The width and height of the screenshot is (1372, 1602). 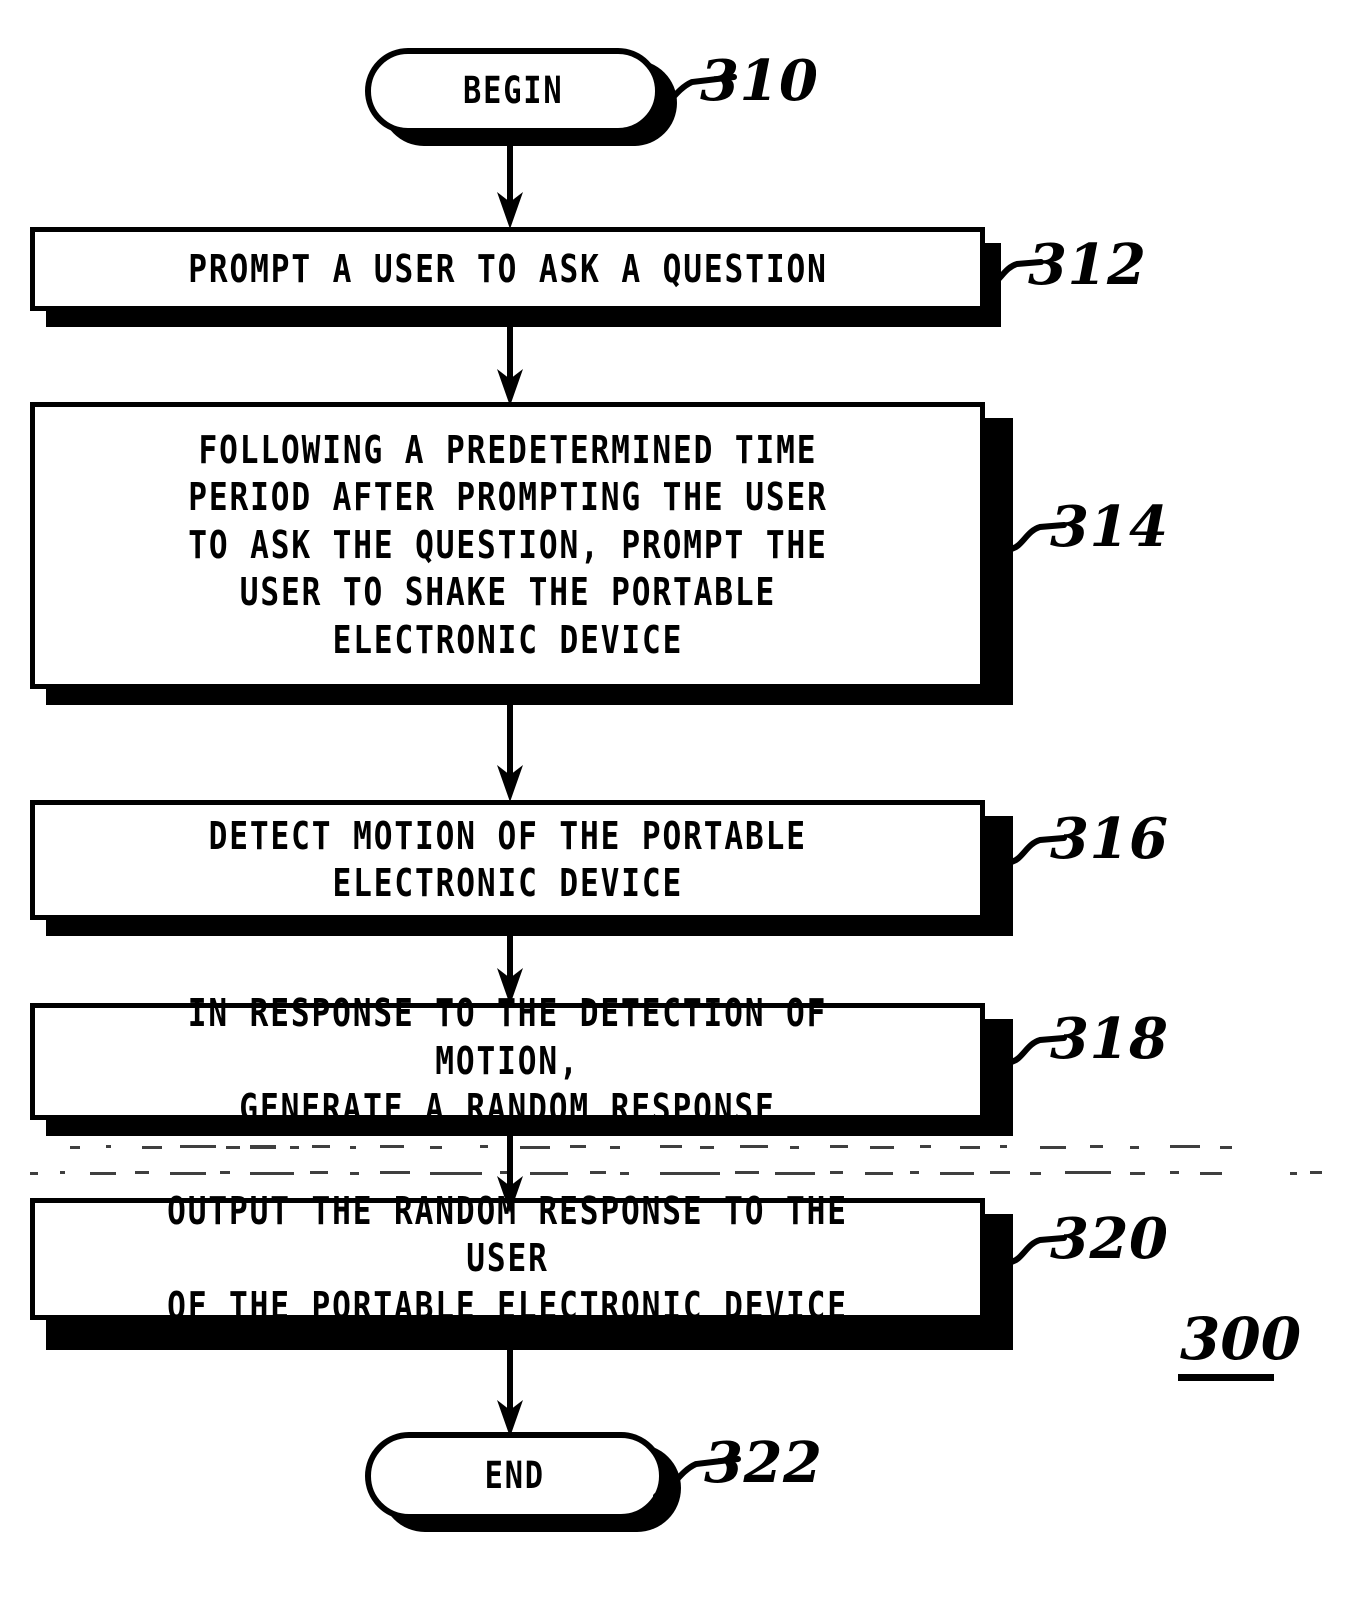 I want to click on begin-terminator: BEGIN, so click(x=513, y=91).